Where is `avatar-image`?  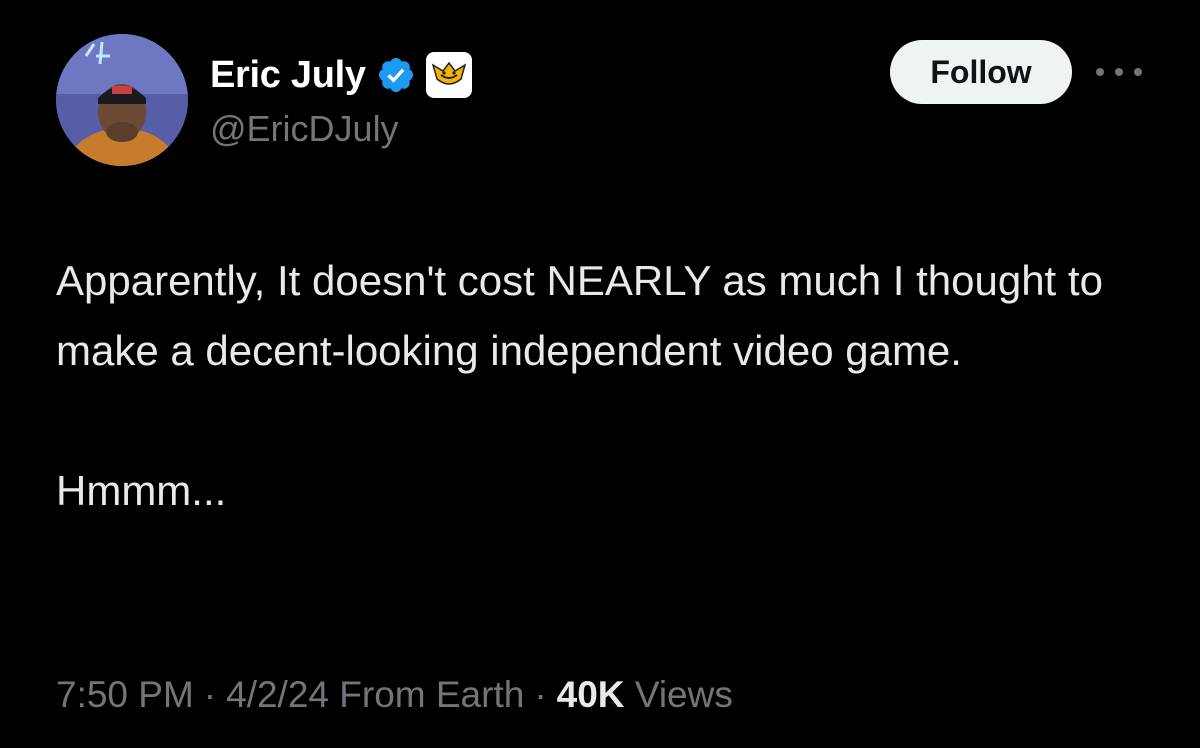 avatar-image is located at coordinates (122, 100).